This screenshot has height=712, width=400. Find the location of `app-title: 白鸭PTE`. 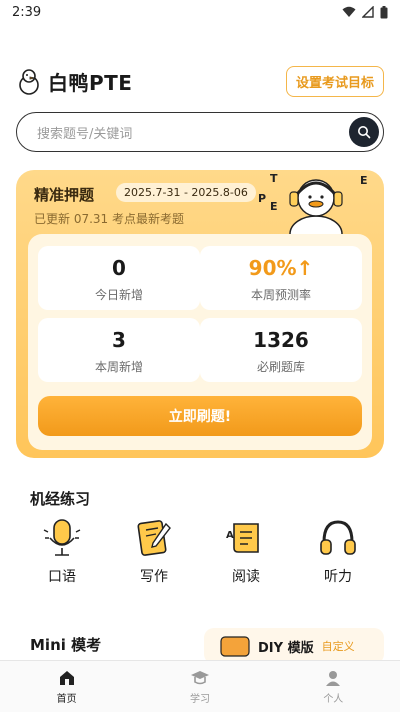

app-title: 白鸭PTE is located at coordinates (90, 82).